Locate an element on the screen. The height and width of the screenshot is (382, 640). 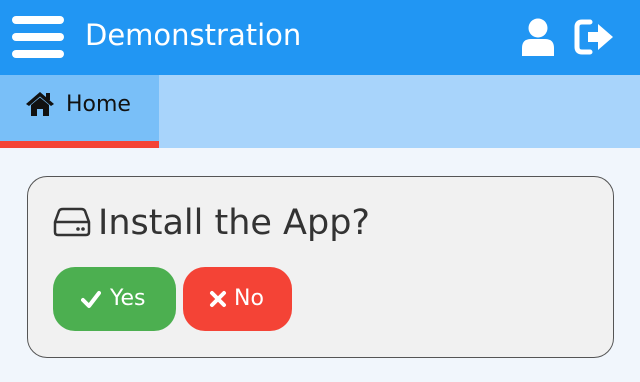
hamburger-menu-icon-bottom is located at coordinates (38, 54).